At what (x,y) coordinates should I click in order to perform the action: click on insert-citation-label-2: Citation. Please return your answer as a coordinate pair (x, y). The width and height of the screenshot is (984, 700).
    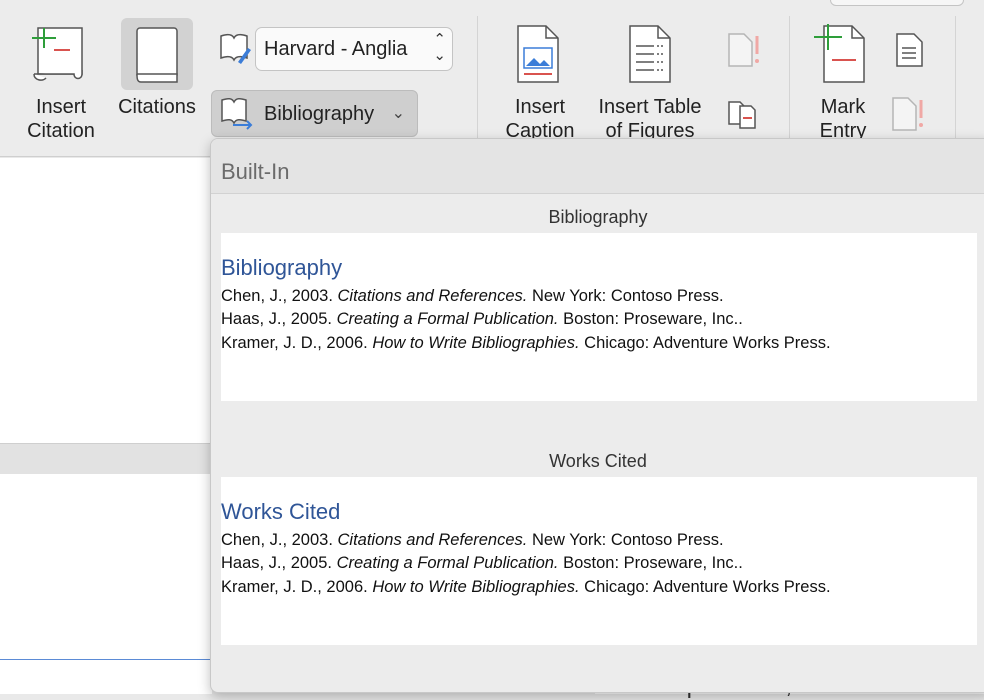
    Looking at the image, I should click on (61, 131).